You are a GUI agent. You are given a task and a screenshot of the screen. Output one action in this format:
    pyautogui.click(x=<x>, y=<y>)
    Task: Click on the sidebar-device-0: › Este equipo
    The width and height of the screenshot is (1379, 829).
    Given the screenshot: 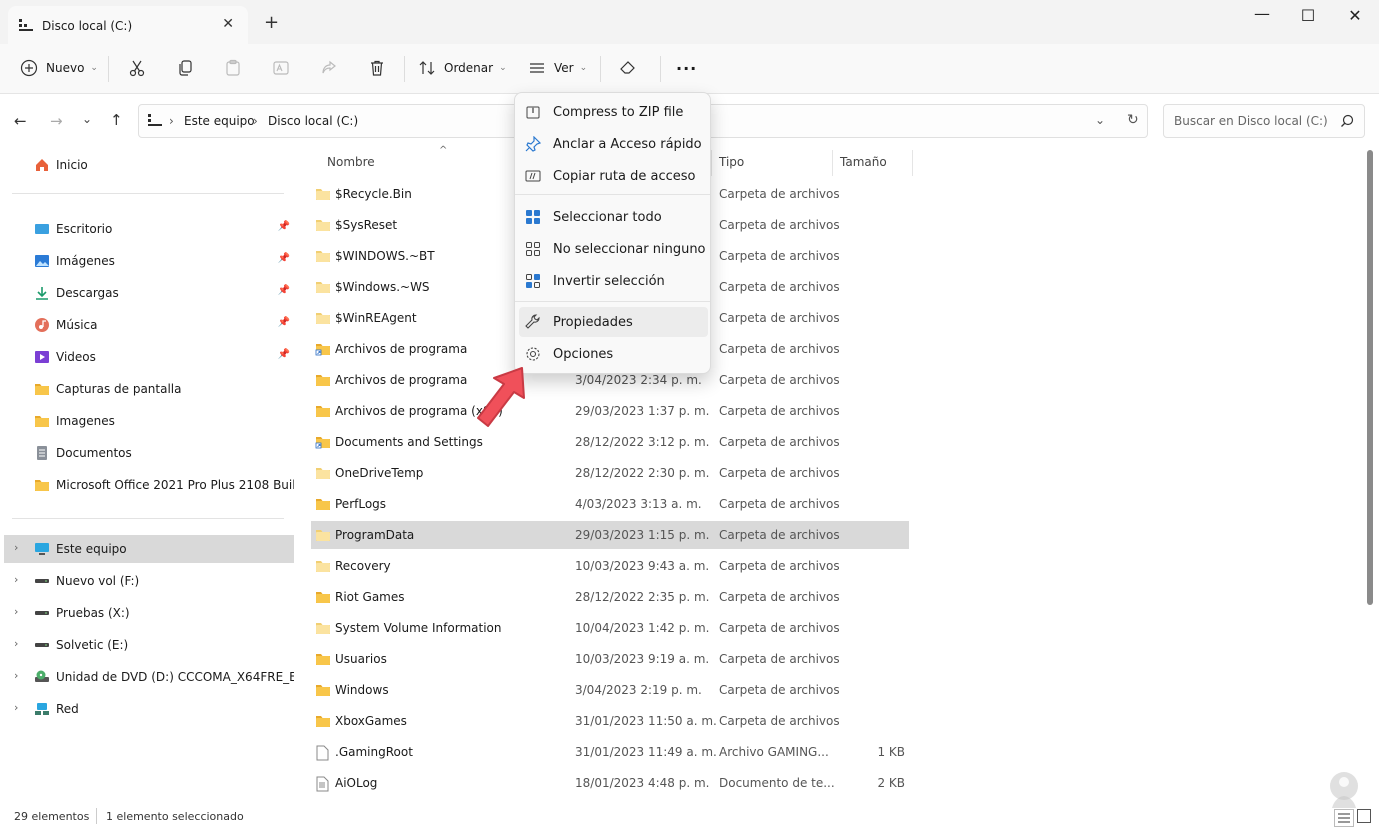 What is the action you would take?
    pyautogui.click(x=149, y=549)
    